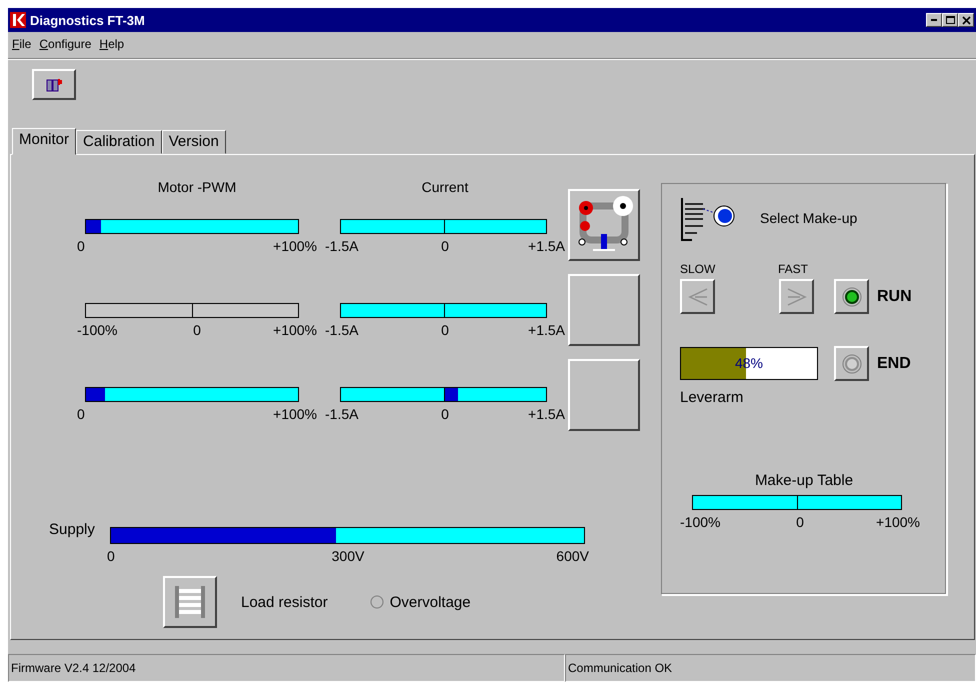 The width and height of the screenshot is (976, 682). I want to click on menu-item: Help, so click(111, 45).